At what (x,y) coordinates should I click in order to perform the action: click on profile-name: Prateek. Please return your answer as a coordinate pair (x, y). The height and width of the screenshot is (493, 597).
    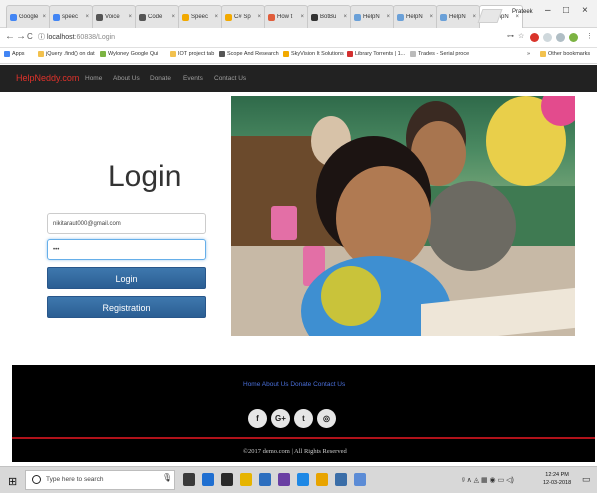
    Looking at the image, I should click on (522, 12).